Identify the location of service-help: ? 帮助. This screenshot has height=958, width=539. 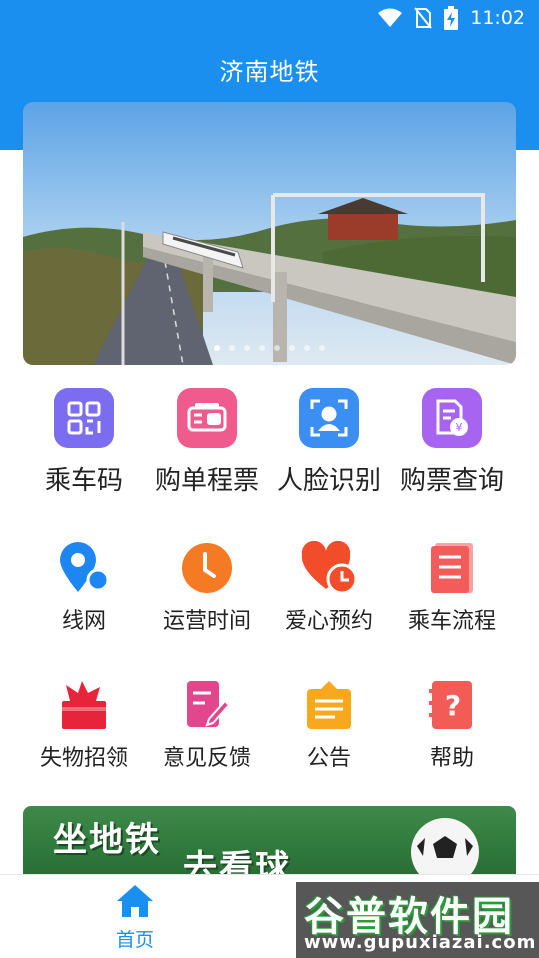
(452, 724).